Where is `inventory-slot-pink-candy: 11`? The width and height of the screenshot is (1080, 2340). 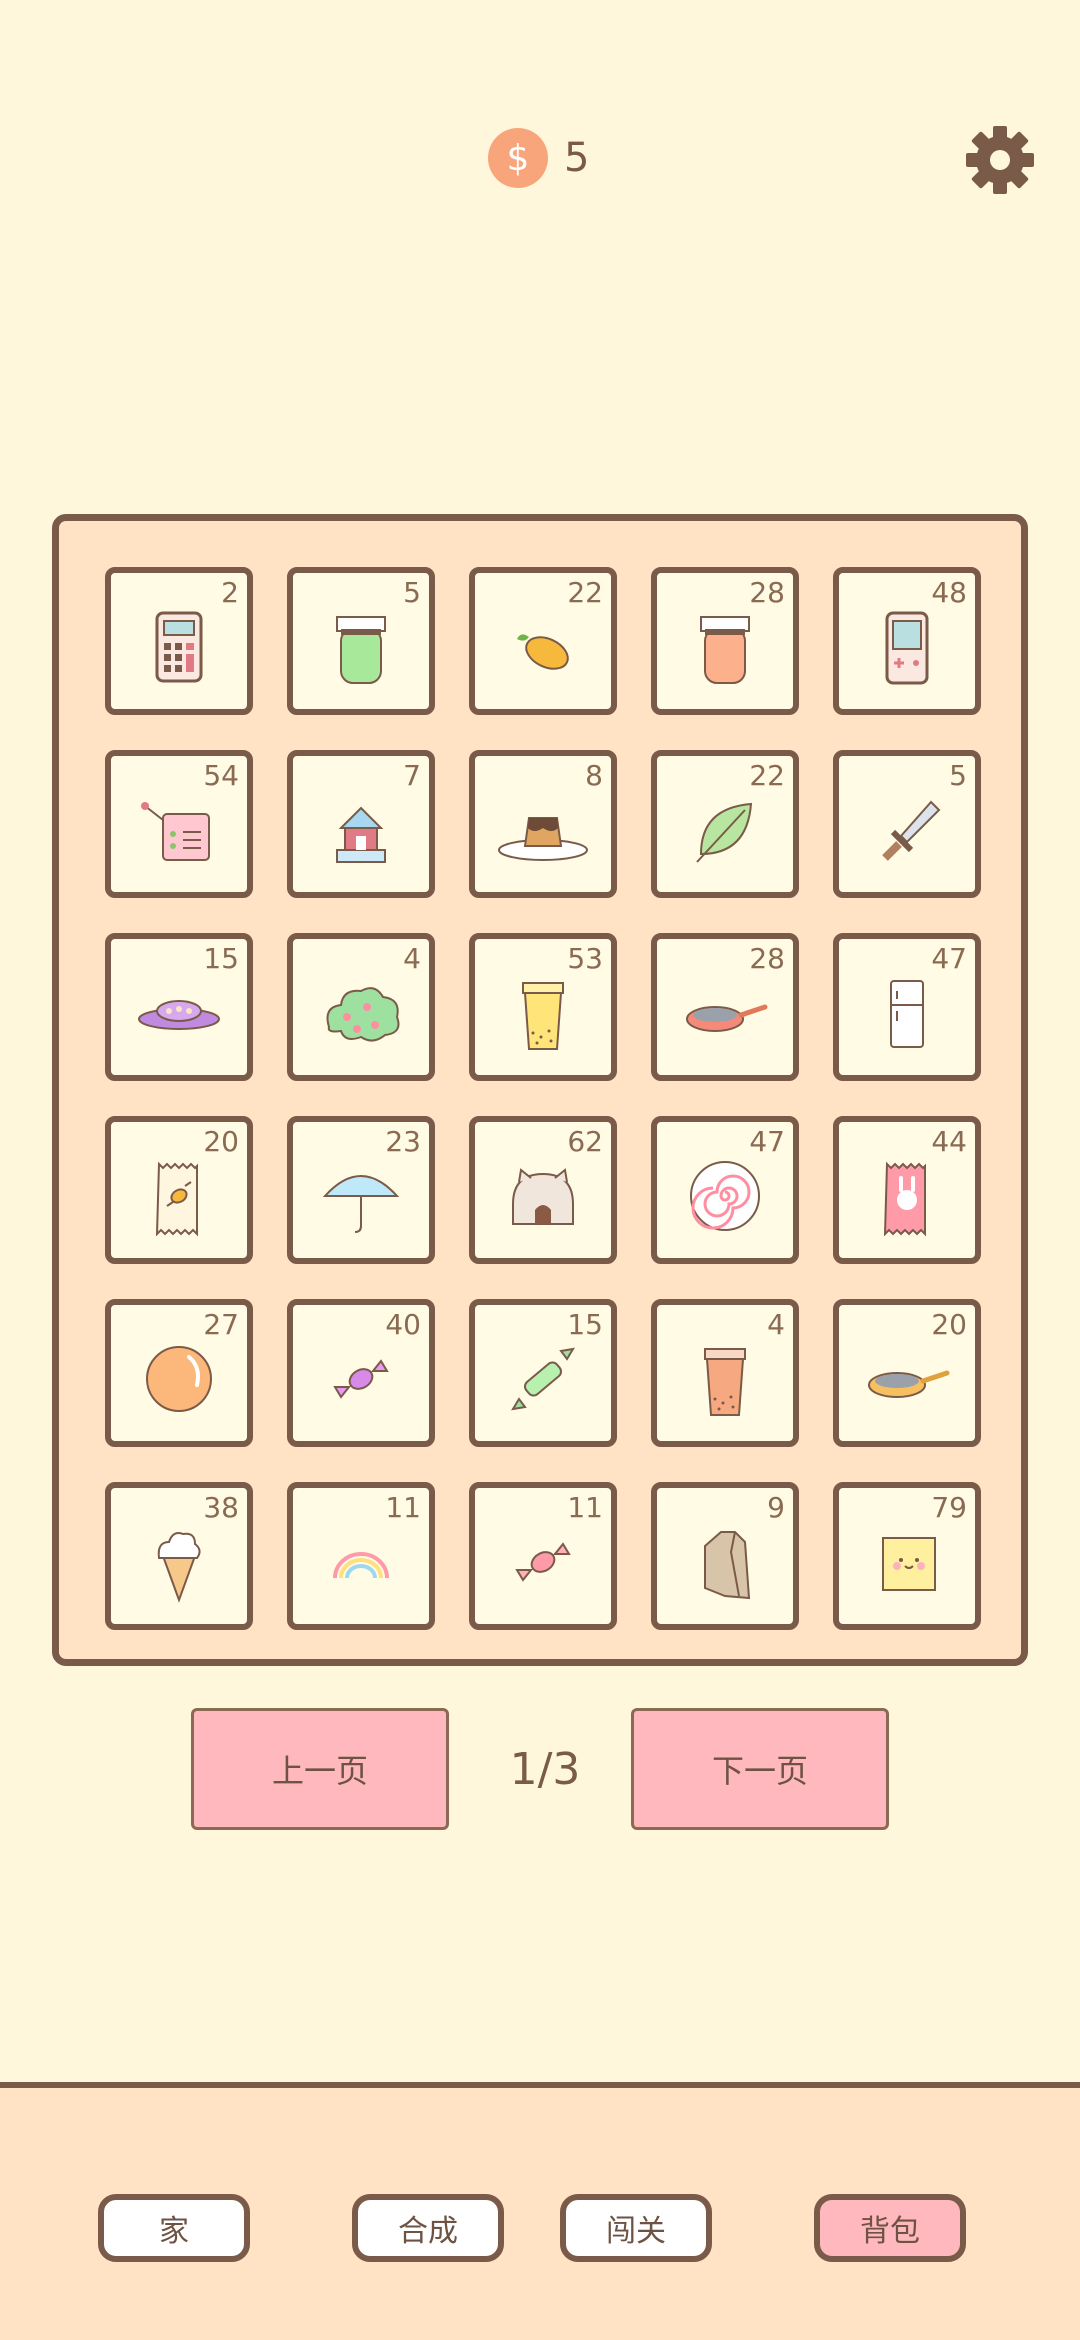 inventory-slot-pink-candy: 11 is located at coordinates (543, 1556).